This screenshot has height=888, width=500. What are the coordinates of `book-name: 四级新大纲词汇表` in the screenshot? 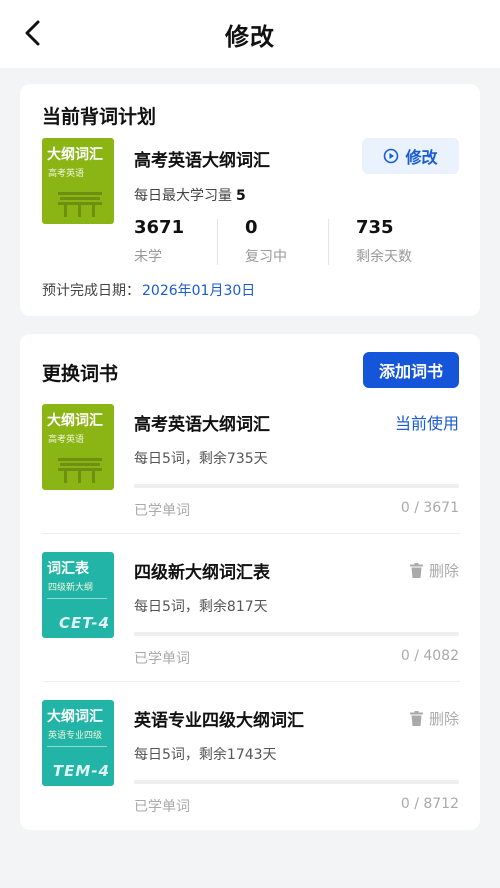 It's located at (202, 573).